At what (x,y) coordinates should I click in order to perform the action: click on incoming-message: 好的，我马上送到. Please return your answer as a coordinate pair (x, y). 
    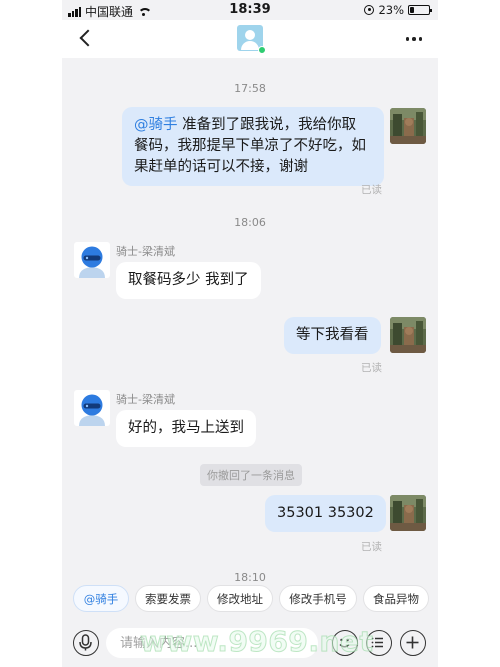
    Looking at the image, I should click on (186, 428).